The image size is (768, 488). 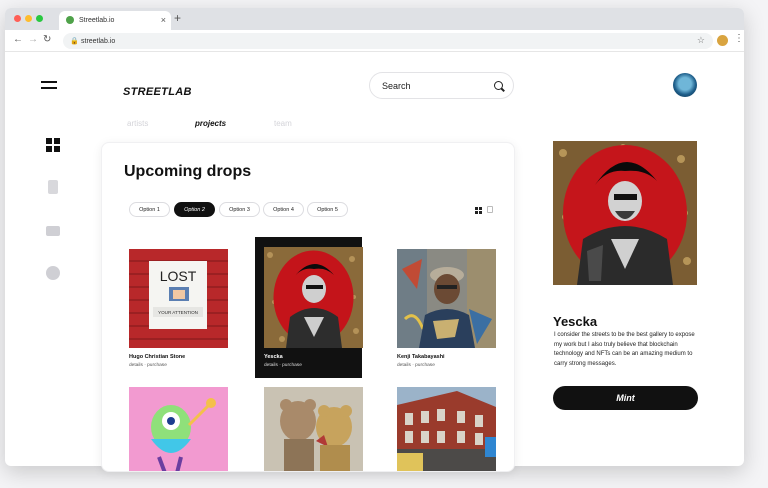 I want to click on tab-team: team, so click(x=283, y=123).